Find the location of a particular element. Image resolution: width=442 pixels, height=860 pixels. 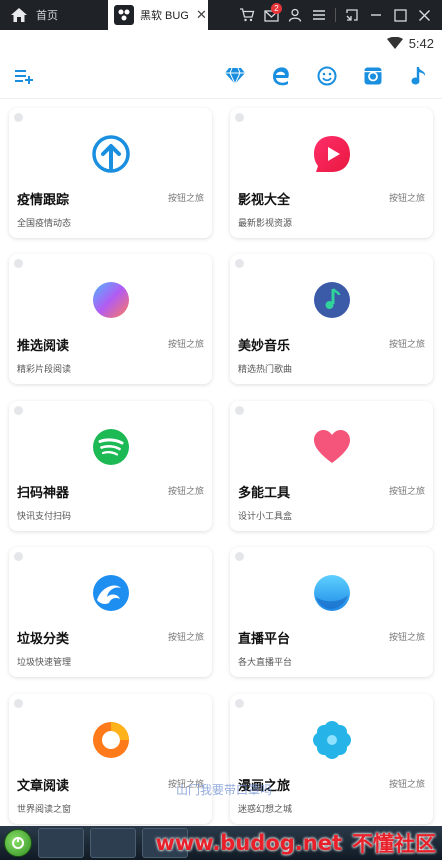

cart-button is located at coordinates (247, 15).